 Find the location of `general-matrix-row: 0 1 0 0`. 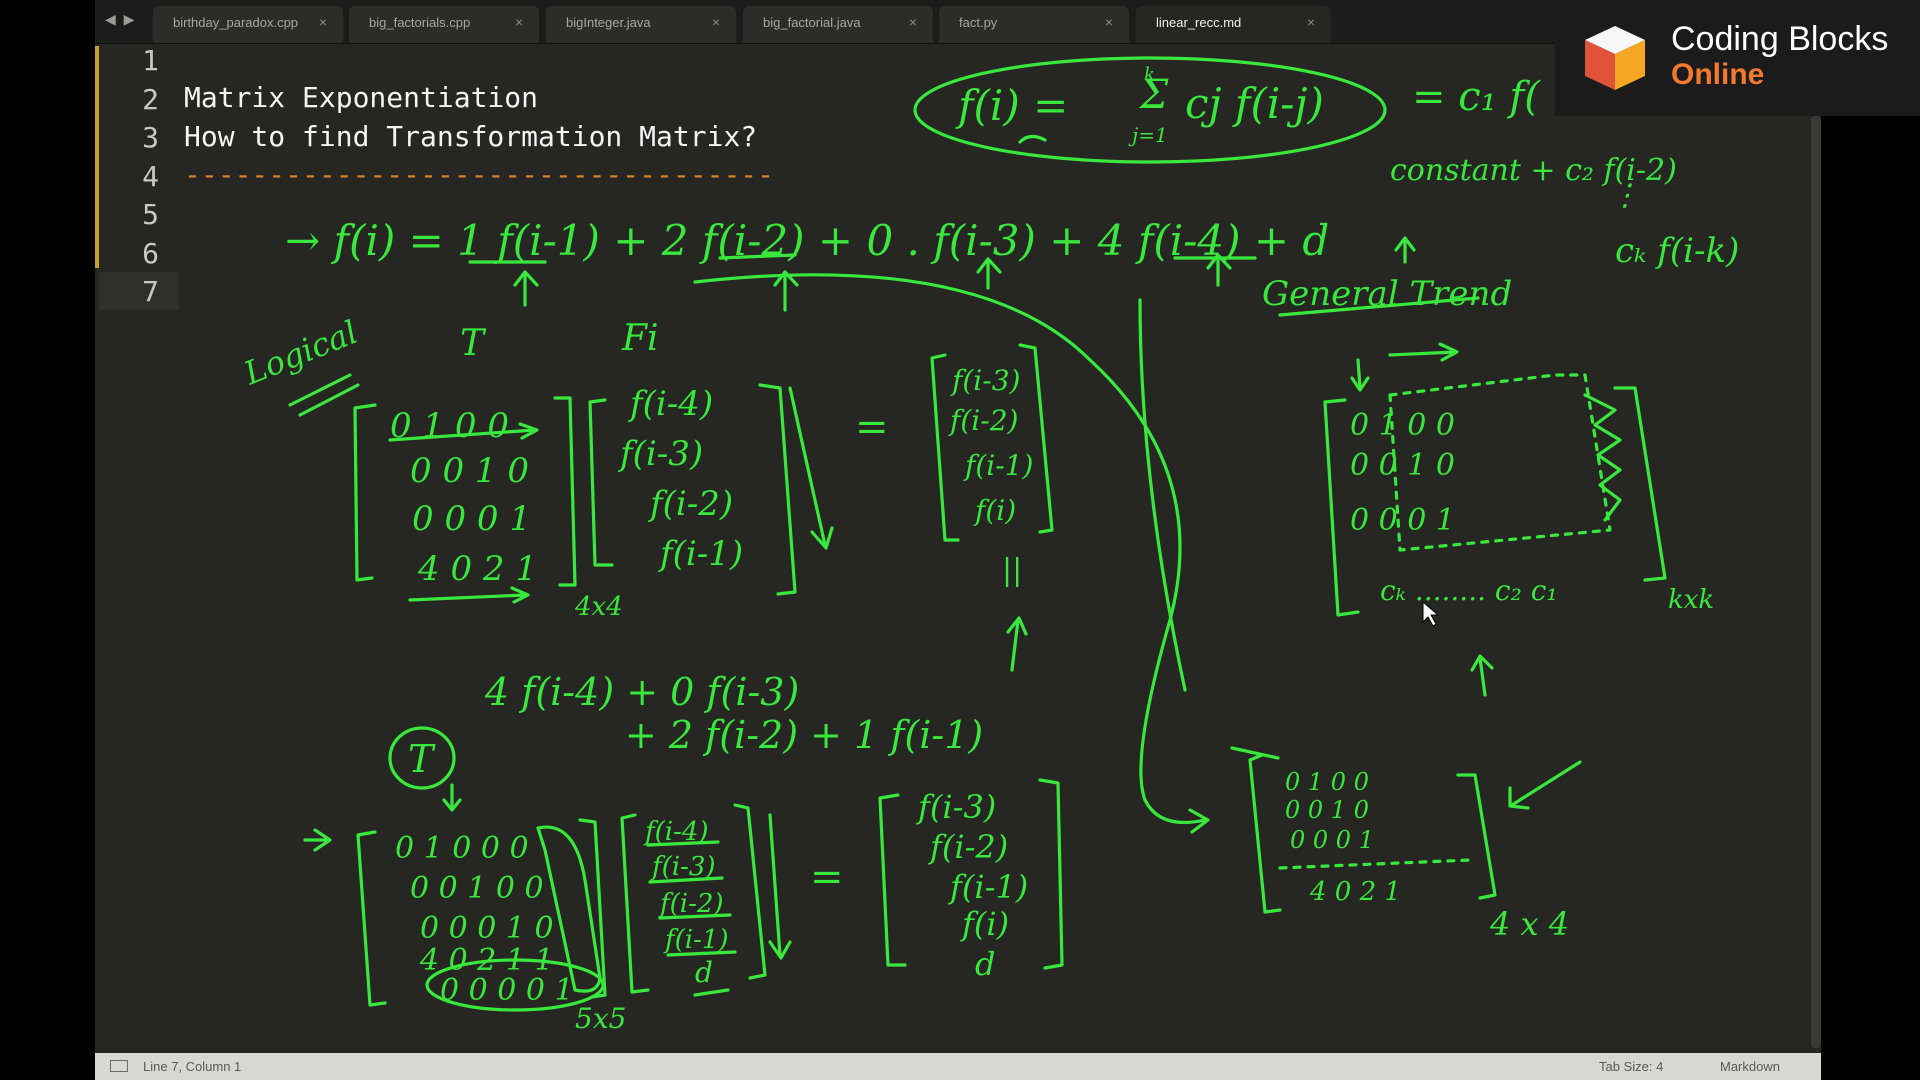

general-matrix-row: 0 1 0 0 is located at coordinates (1402, 425).